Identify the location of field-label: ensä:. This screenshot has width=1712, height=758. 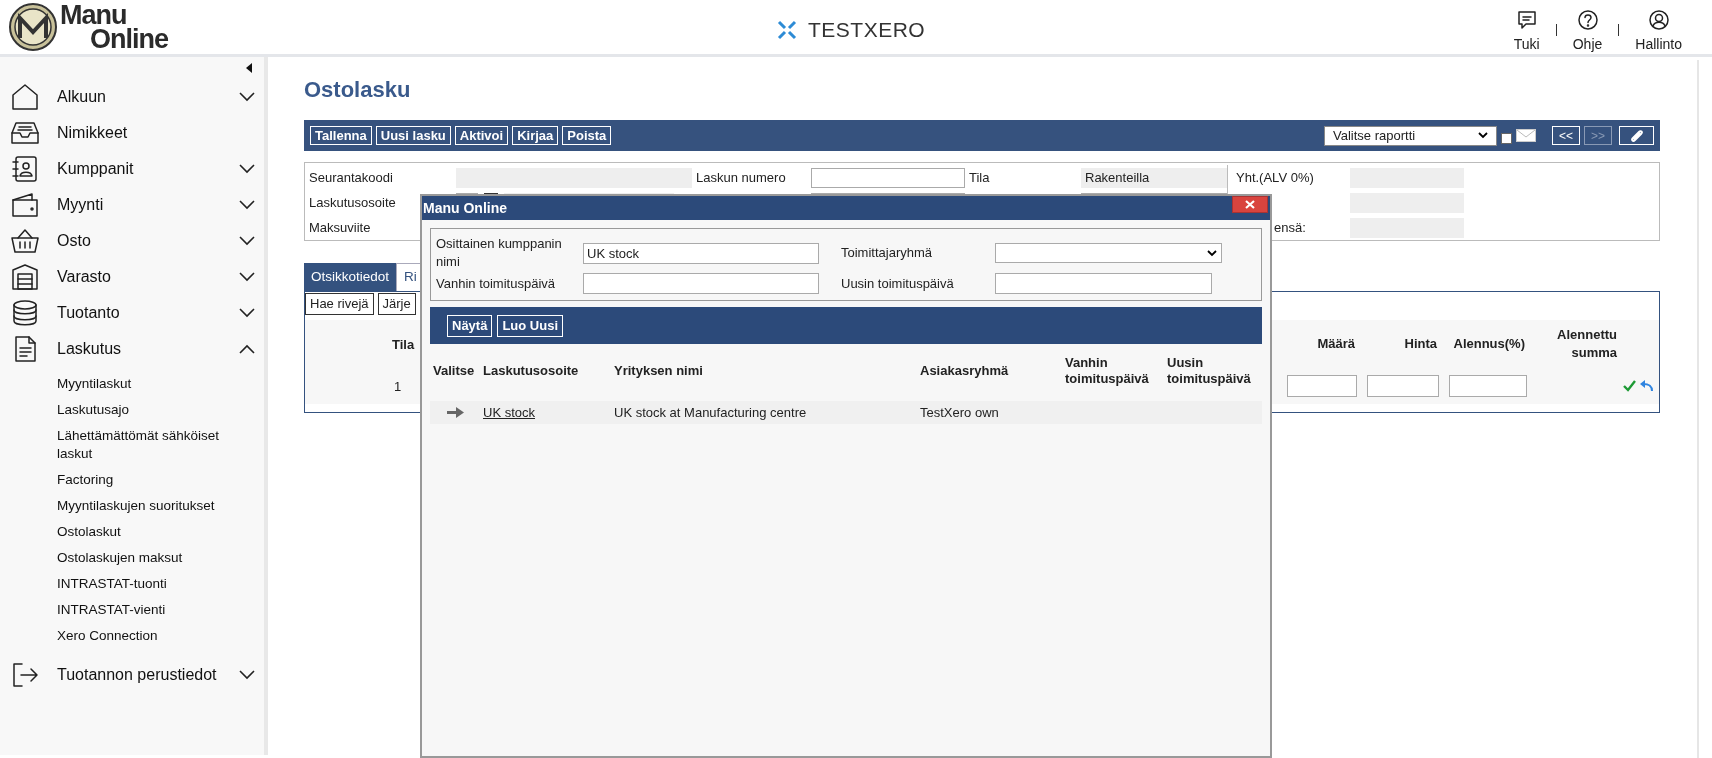
(1289, 227).